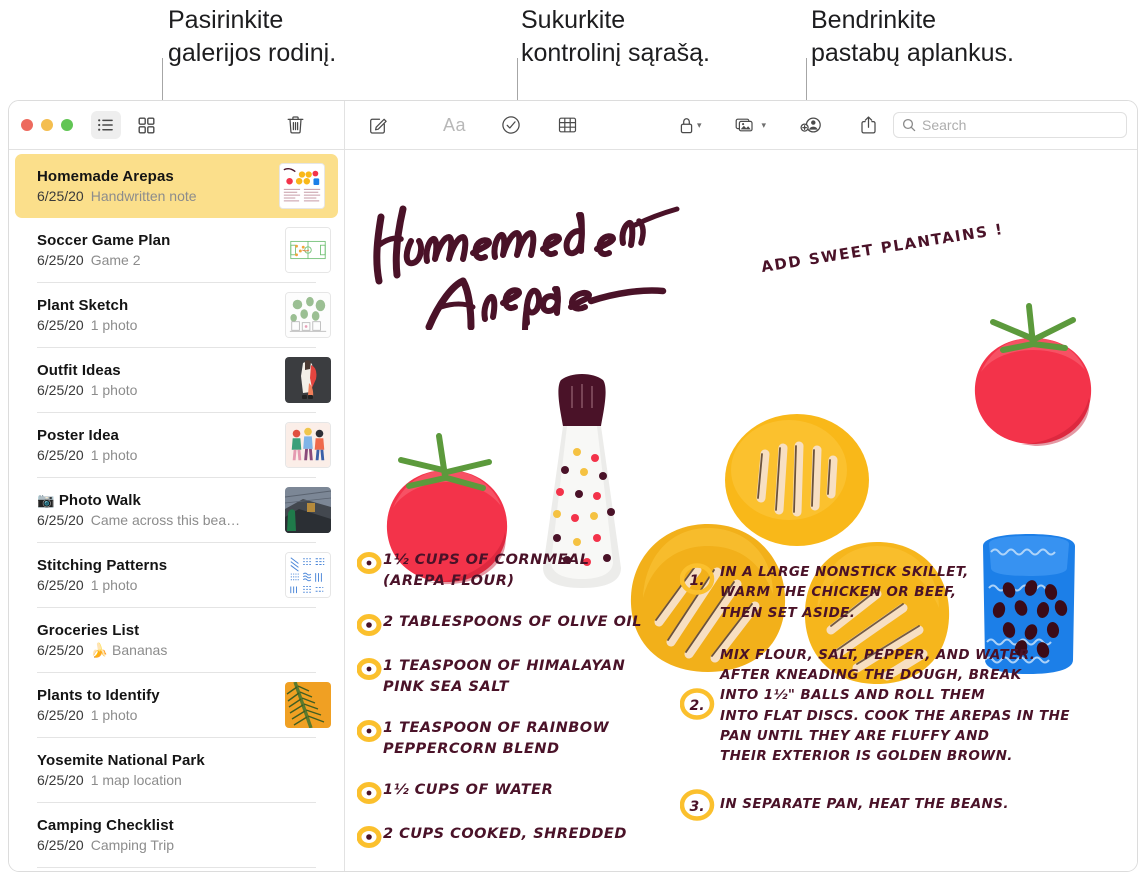  I want to click on note-list-item-soccer-game-plan: Soccer Game Plan 6/25/20 Game 2, so click(176, 250).